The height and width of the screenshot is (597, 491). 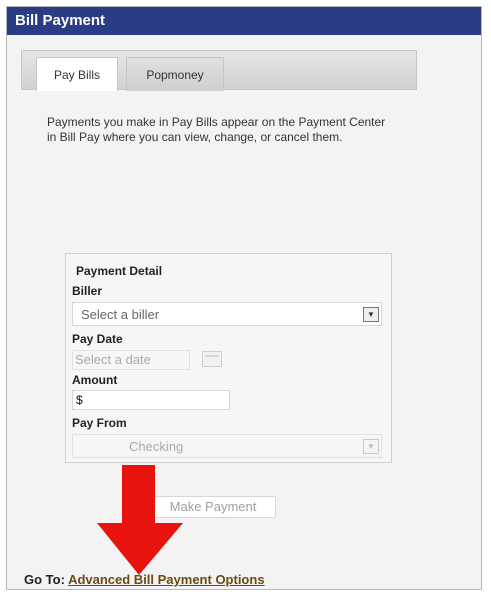 What do you see at coordinates (175, 74) in the screenshot?
I see `tab-popmoney: Popmoney` at bounding box center [175, 74].